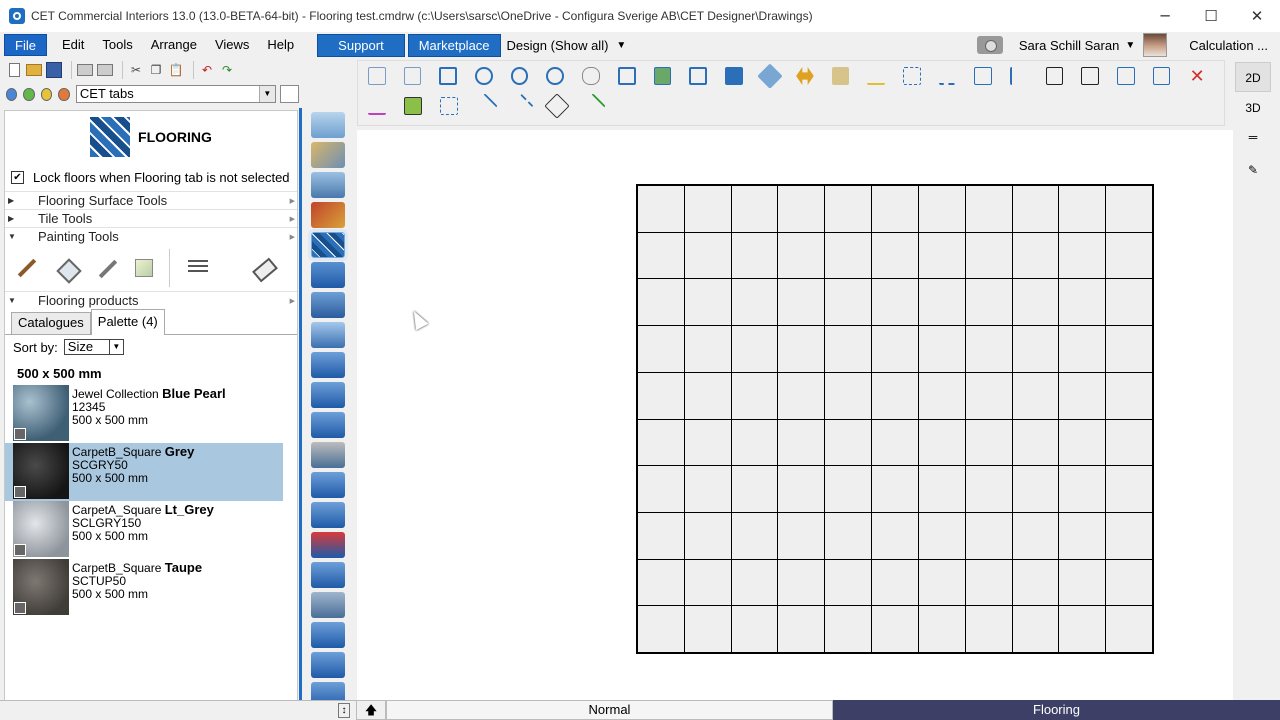 The image size is (1280, 720). Describe the element at coordinates (117, 45) in the screenshot. I see `menu-tools: Tools` at that location.